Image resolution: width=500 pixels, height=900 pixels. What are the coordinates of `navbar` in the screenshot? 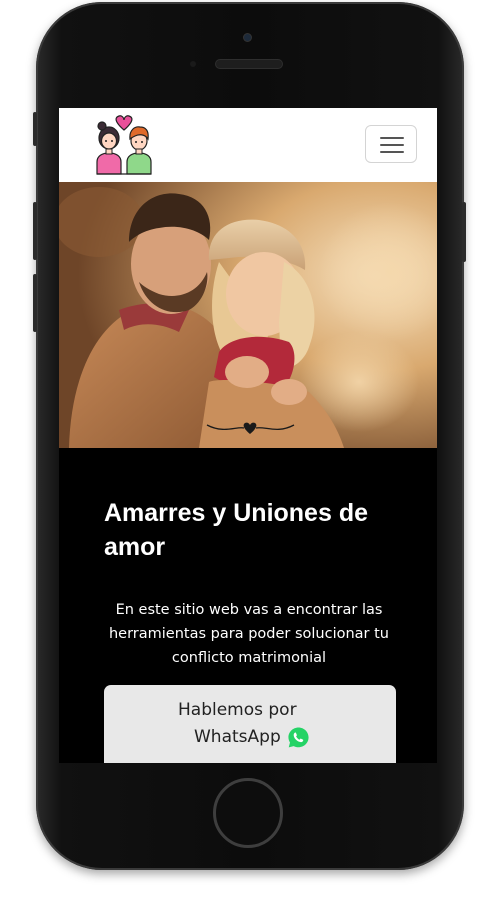 It's located at (248, 145).